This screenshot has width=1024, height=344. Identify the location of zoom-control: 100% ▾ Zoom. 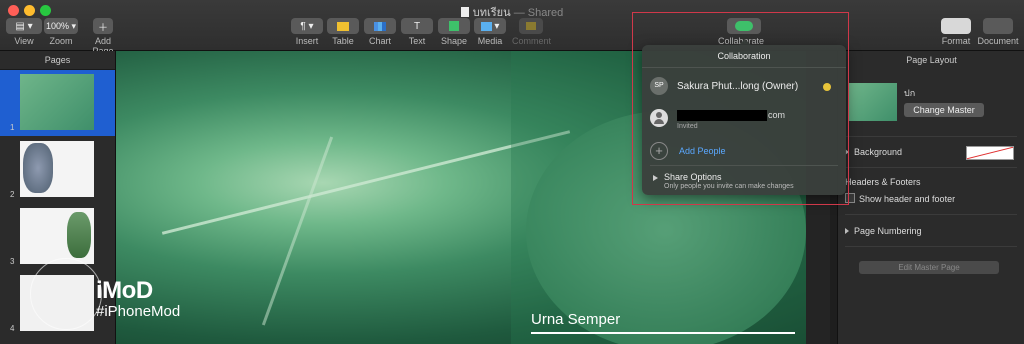
(61, 32).